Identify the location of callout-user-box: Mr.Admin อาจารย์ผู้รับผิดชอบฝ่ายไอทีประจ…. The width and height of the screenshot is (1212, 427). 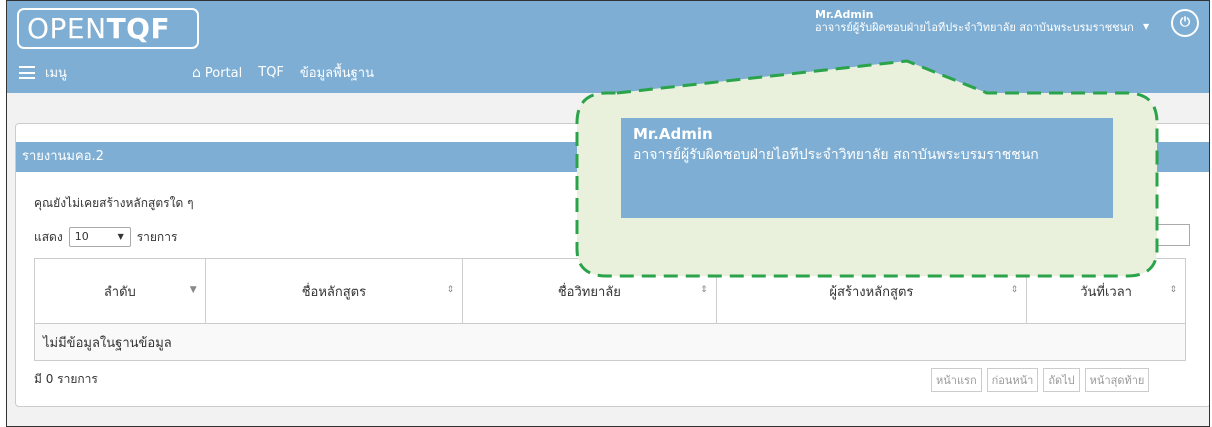
(867, 168).